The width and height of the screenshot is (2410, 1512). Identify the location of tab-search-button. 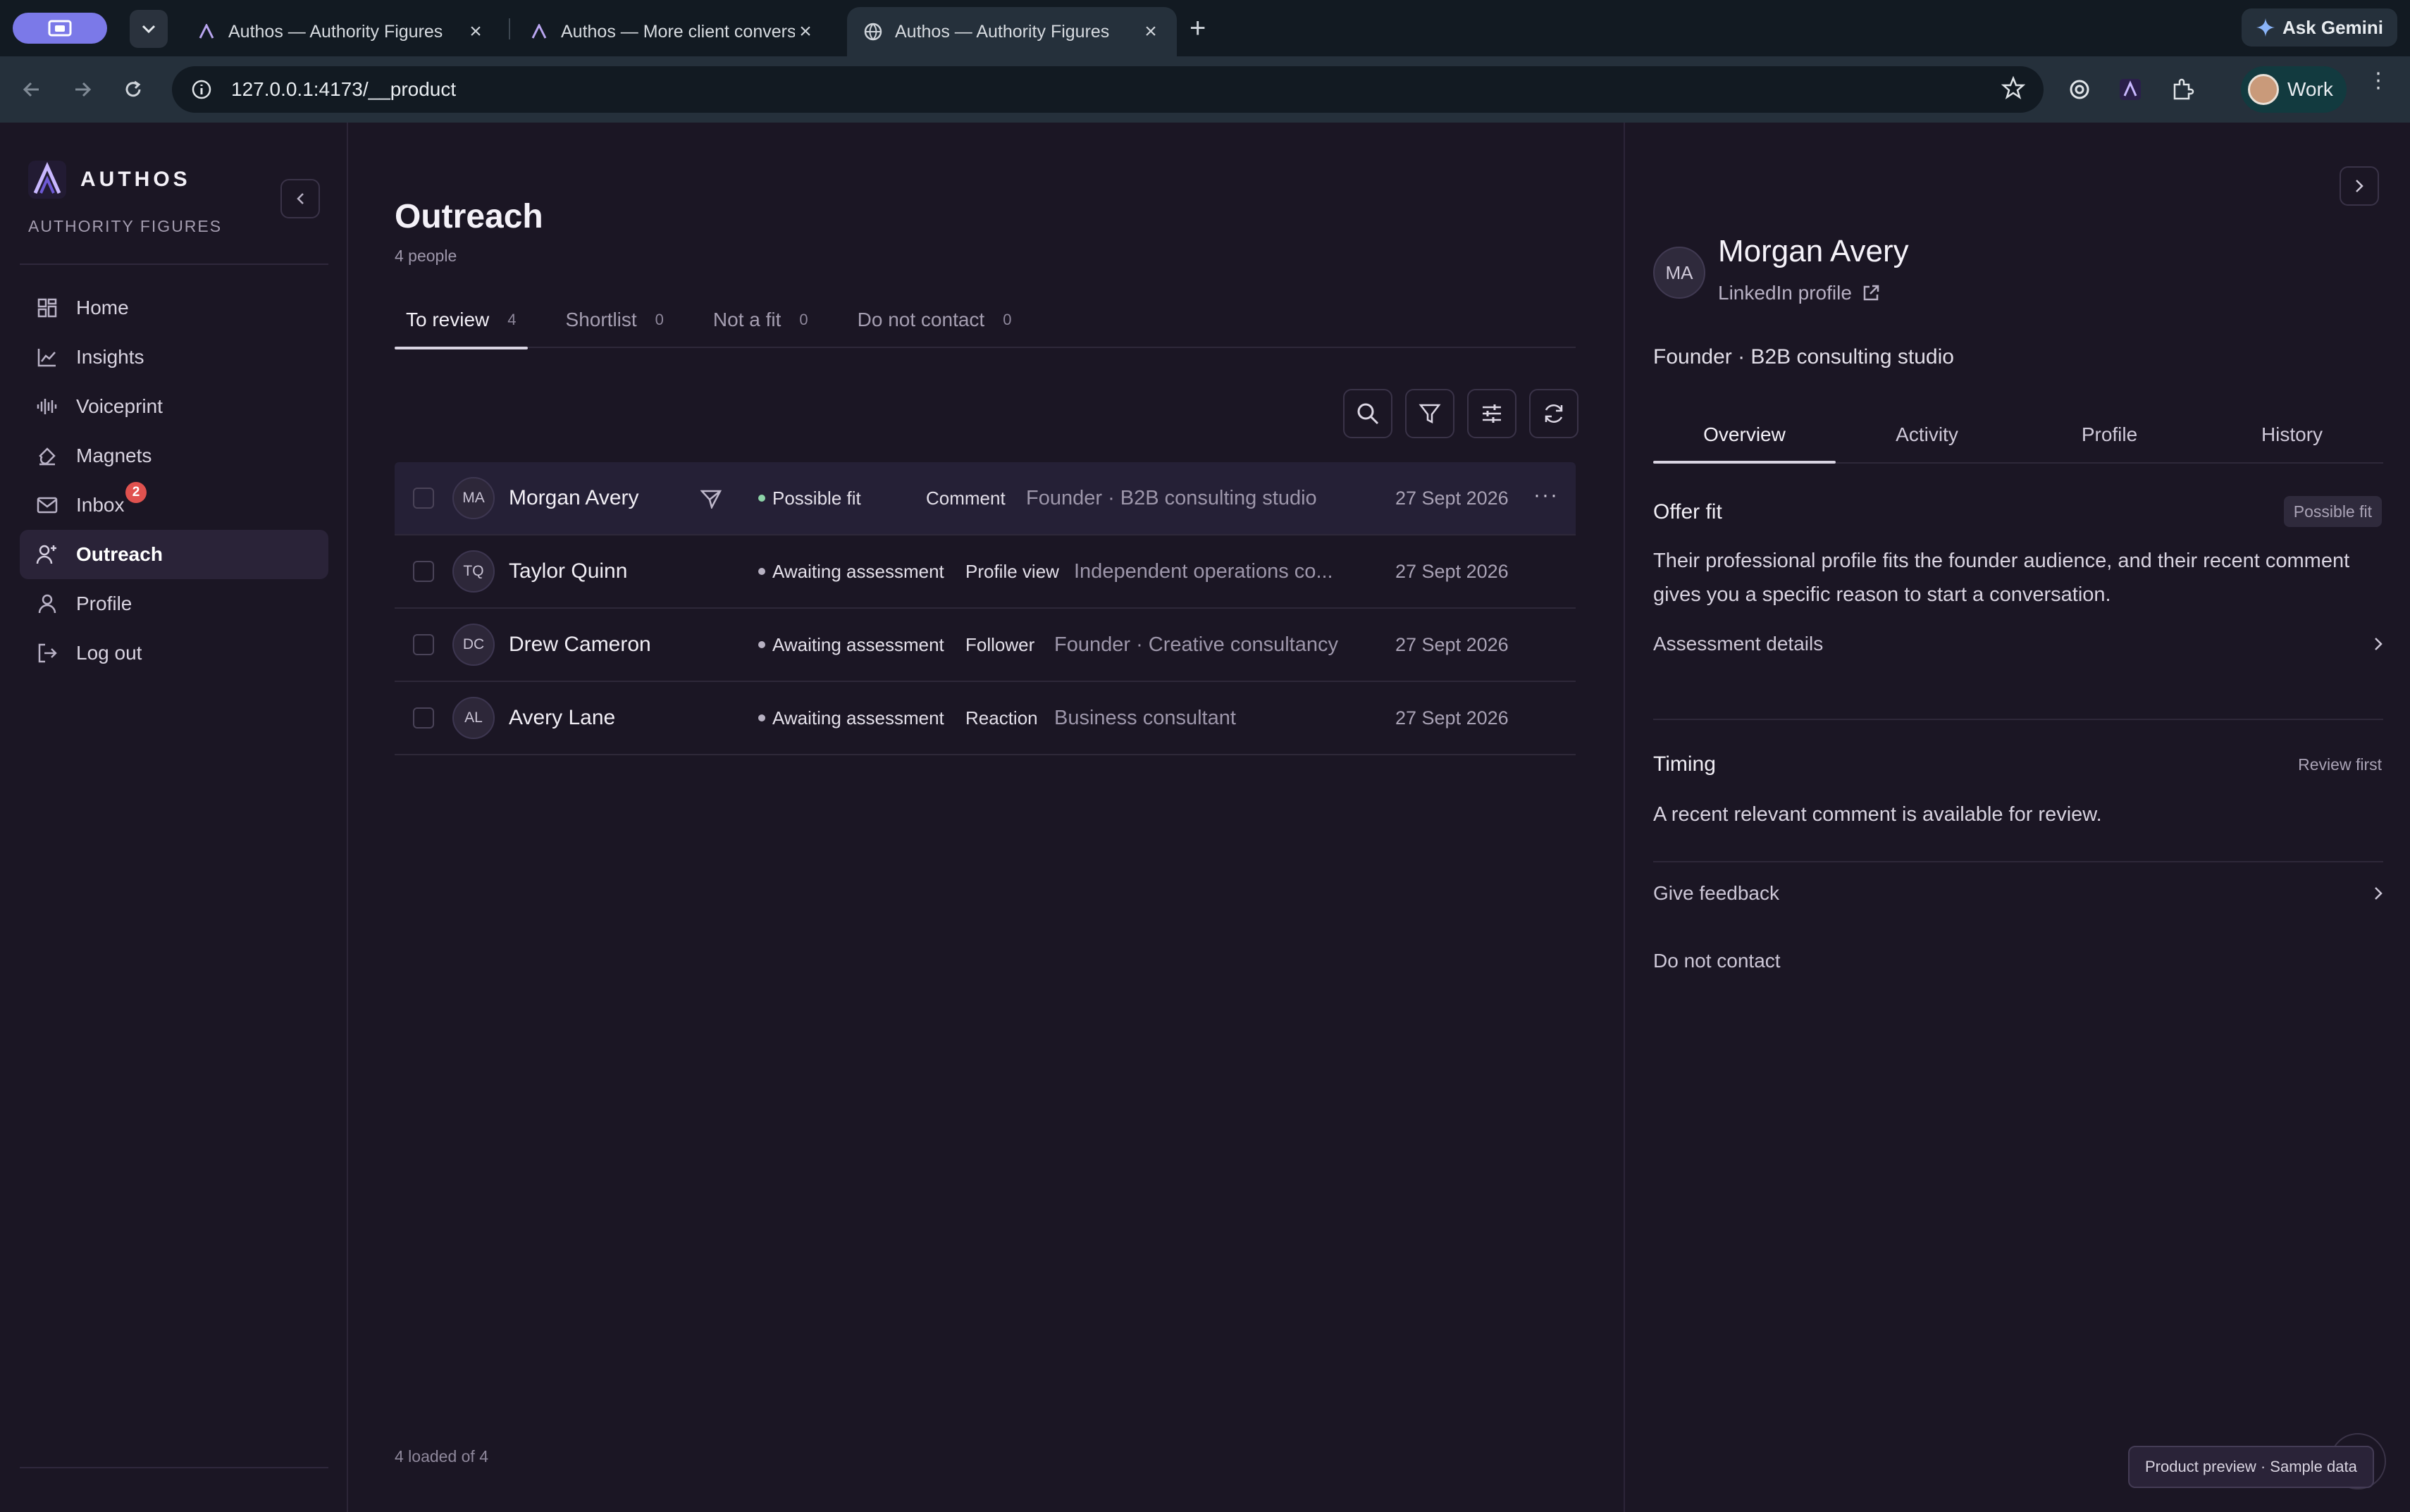
(149, 29).